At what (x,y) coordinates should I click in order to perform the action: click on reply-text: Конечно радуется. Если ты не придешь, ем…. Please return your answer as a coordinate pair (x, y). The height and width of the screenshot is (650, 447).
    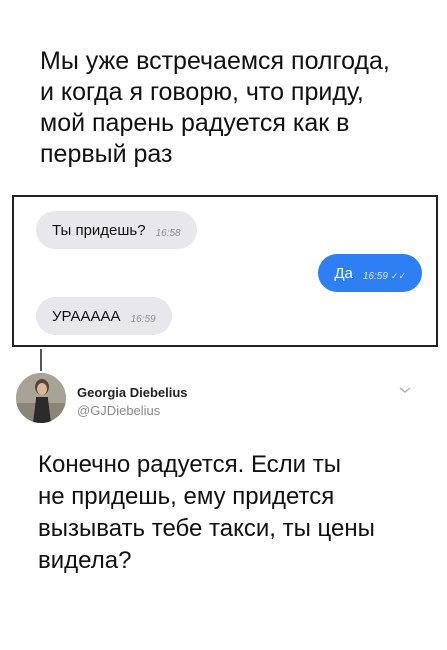
    Looking at the image, I should click on (206, 512).